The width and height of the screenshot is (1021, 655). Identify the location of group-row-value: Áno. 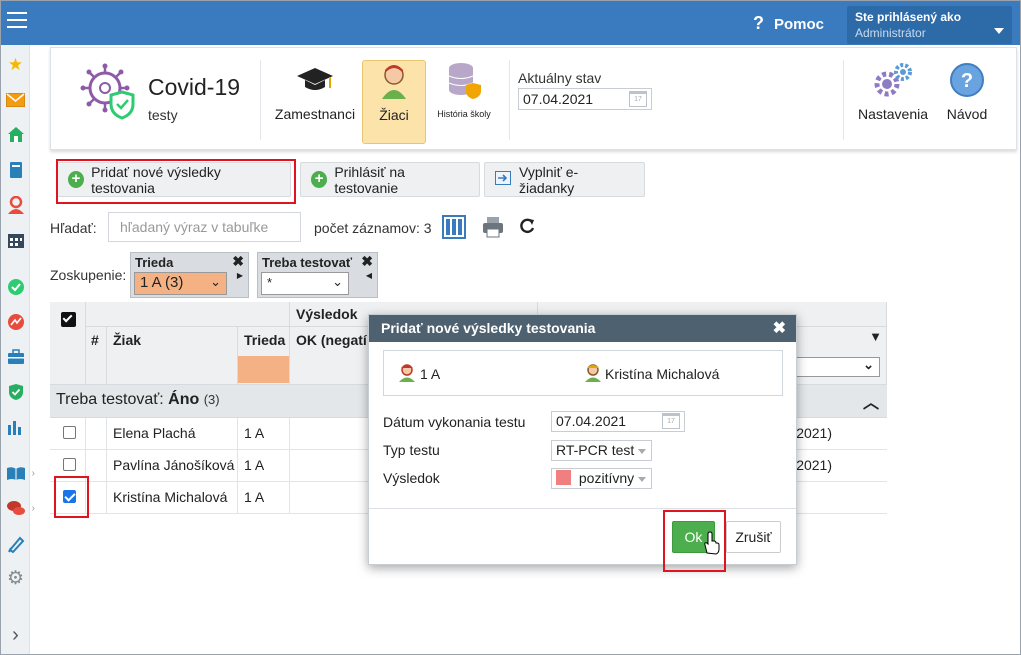
(184, 399).